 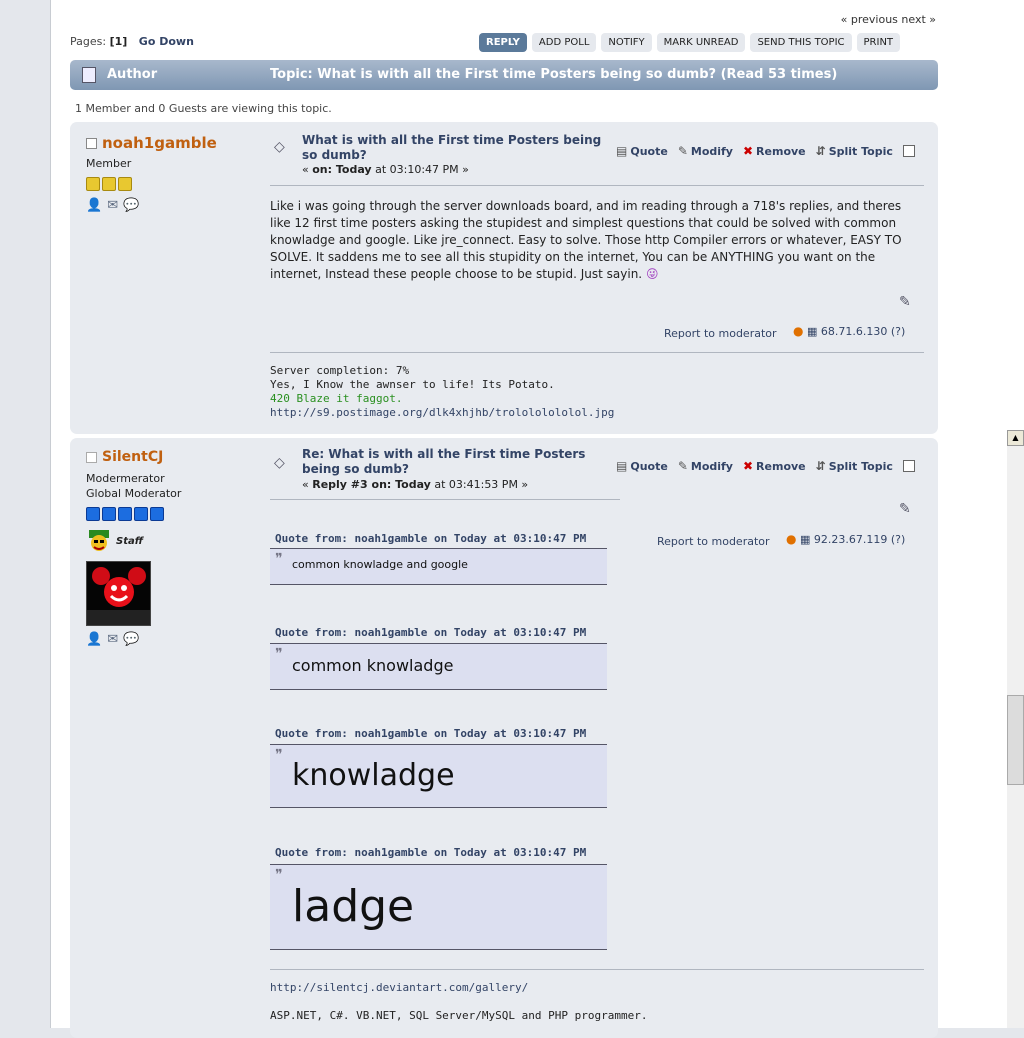 What do you see at coordinates (748, 466) in the screenshot?
I see `remove-icon: ✖` at bounding box center [748, 466].